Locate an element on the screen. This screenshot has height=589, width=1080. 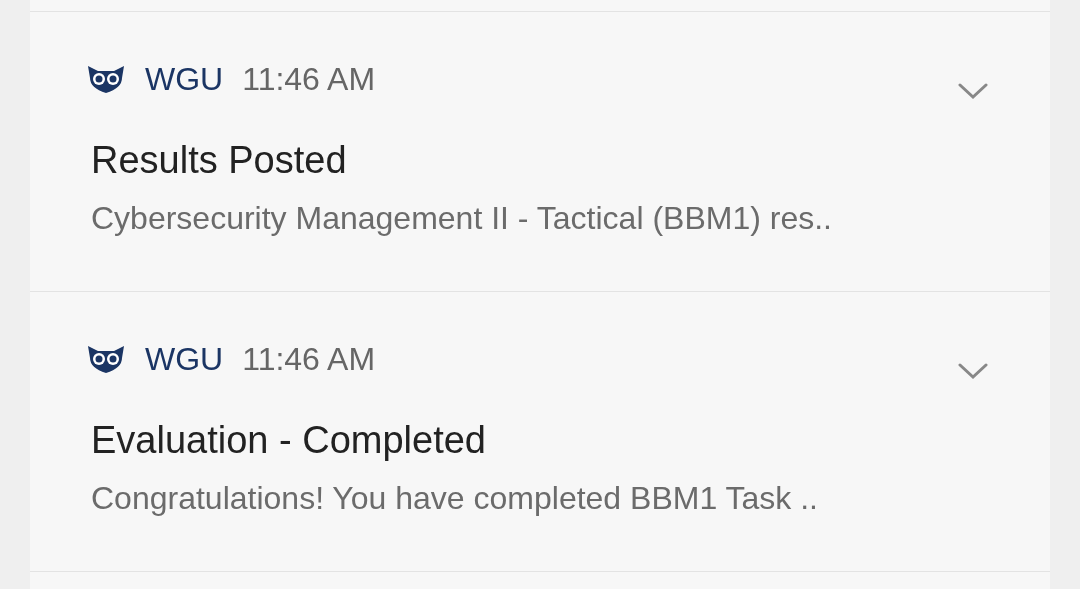
notification-text: Cybersecurity Management II - Tactical (BBM1) res.. is located at coordinates (462, 218).